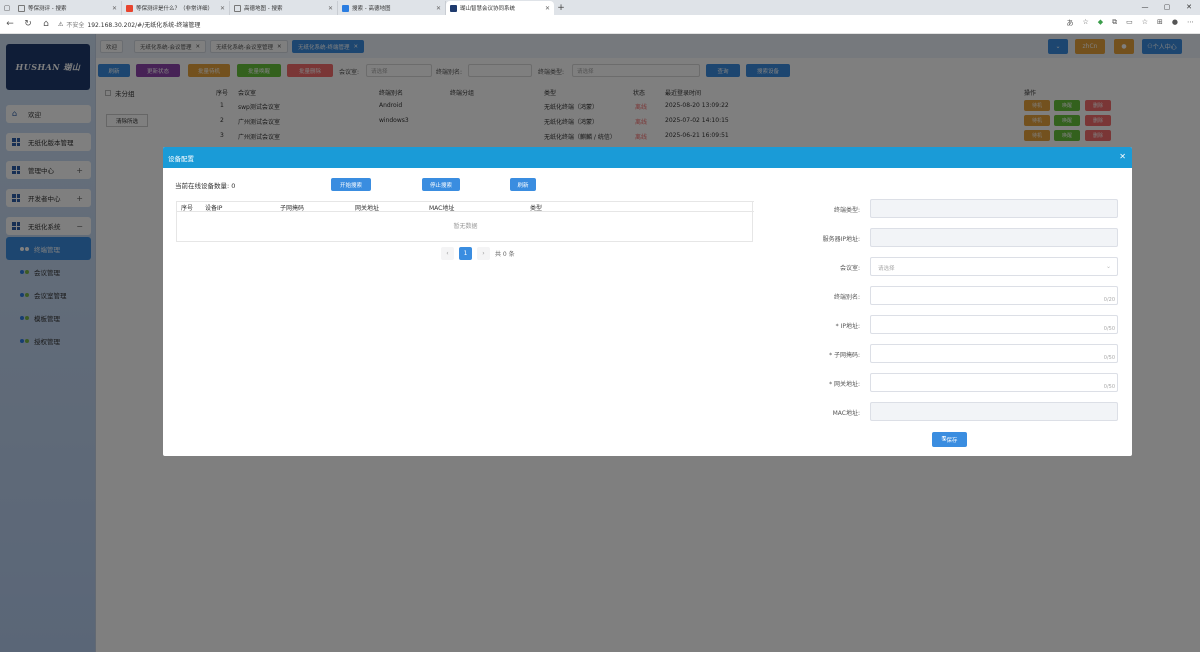 This screenshot has height=652, width=1200. I want to click on room-label: 会议室:, so click(849, 268).